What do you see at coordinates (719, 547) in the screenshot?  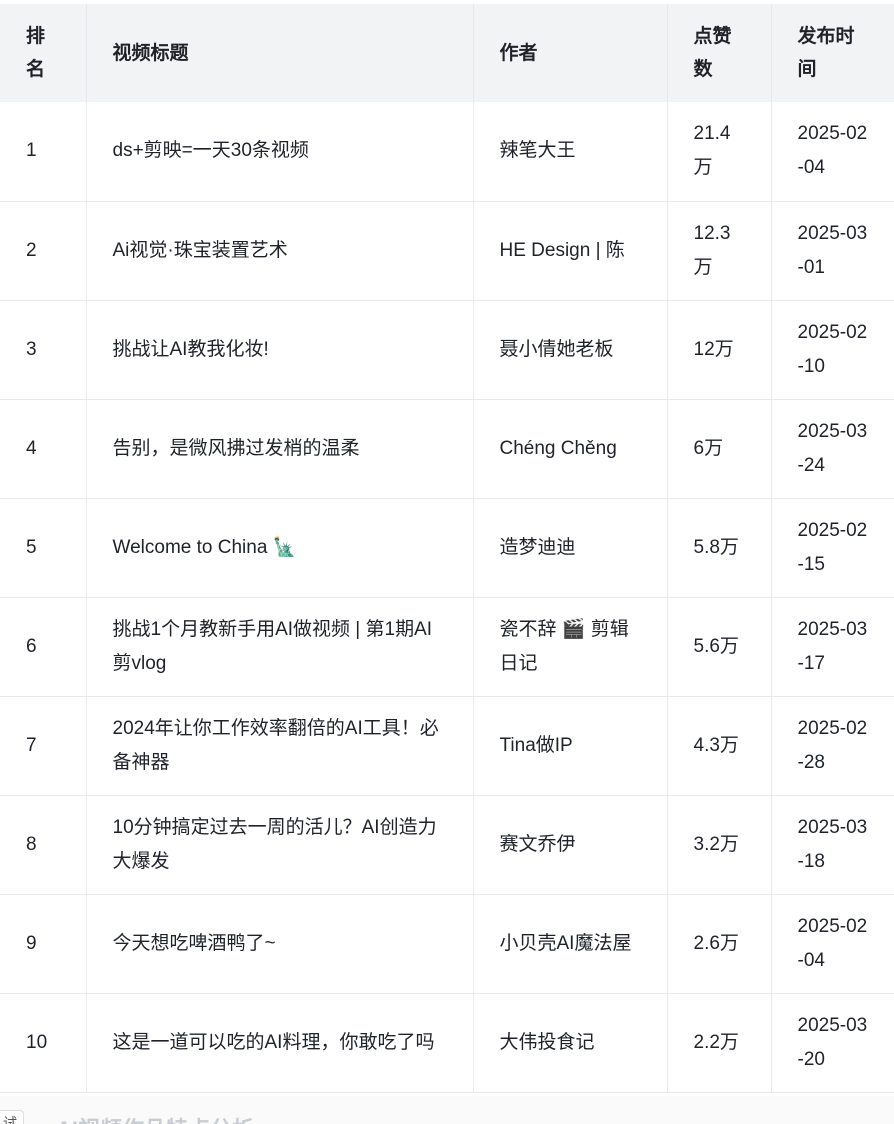 I see `cell-likes: 5.8万` at bounding box center [719, 547].